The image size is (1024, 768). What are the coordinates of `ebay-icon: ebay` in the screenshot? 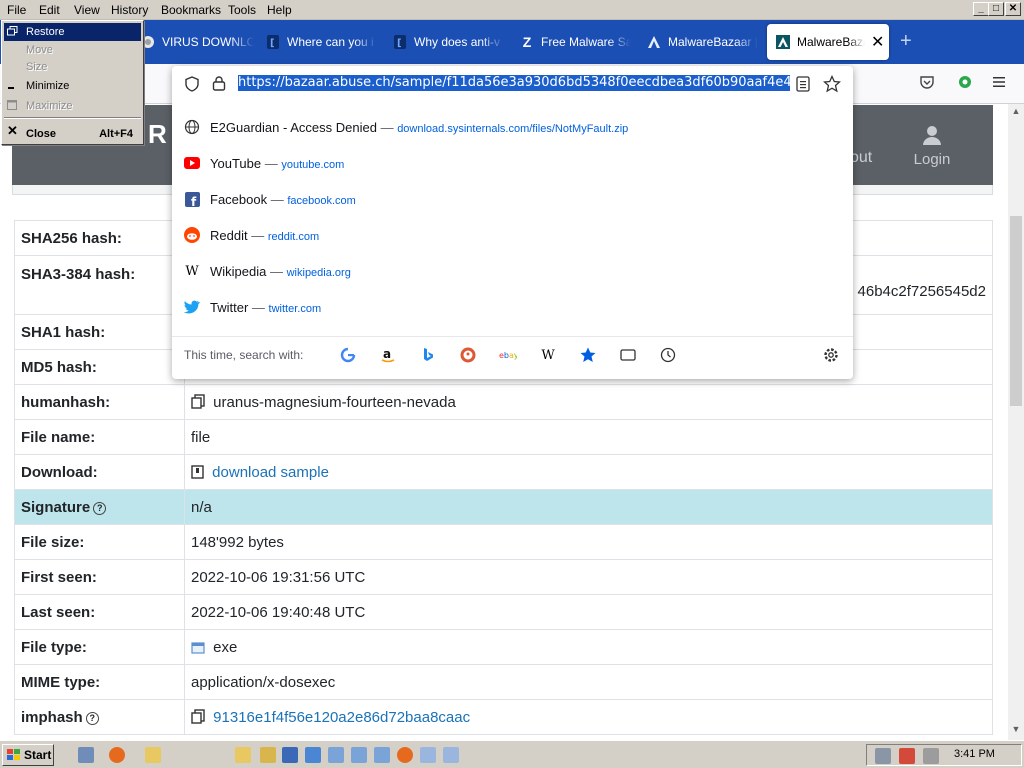 It's located at (508, 355).